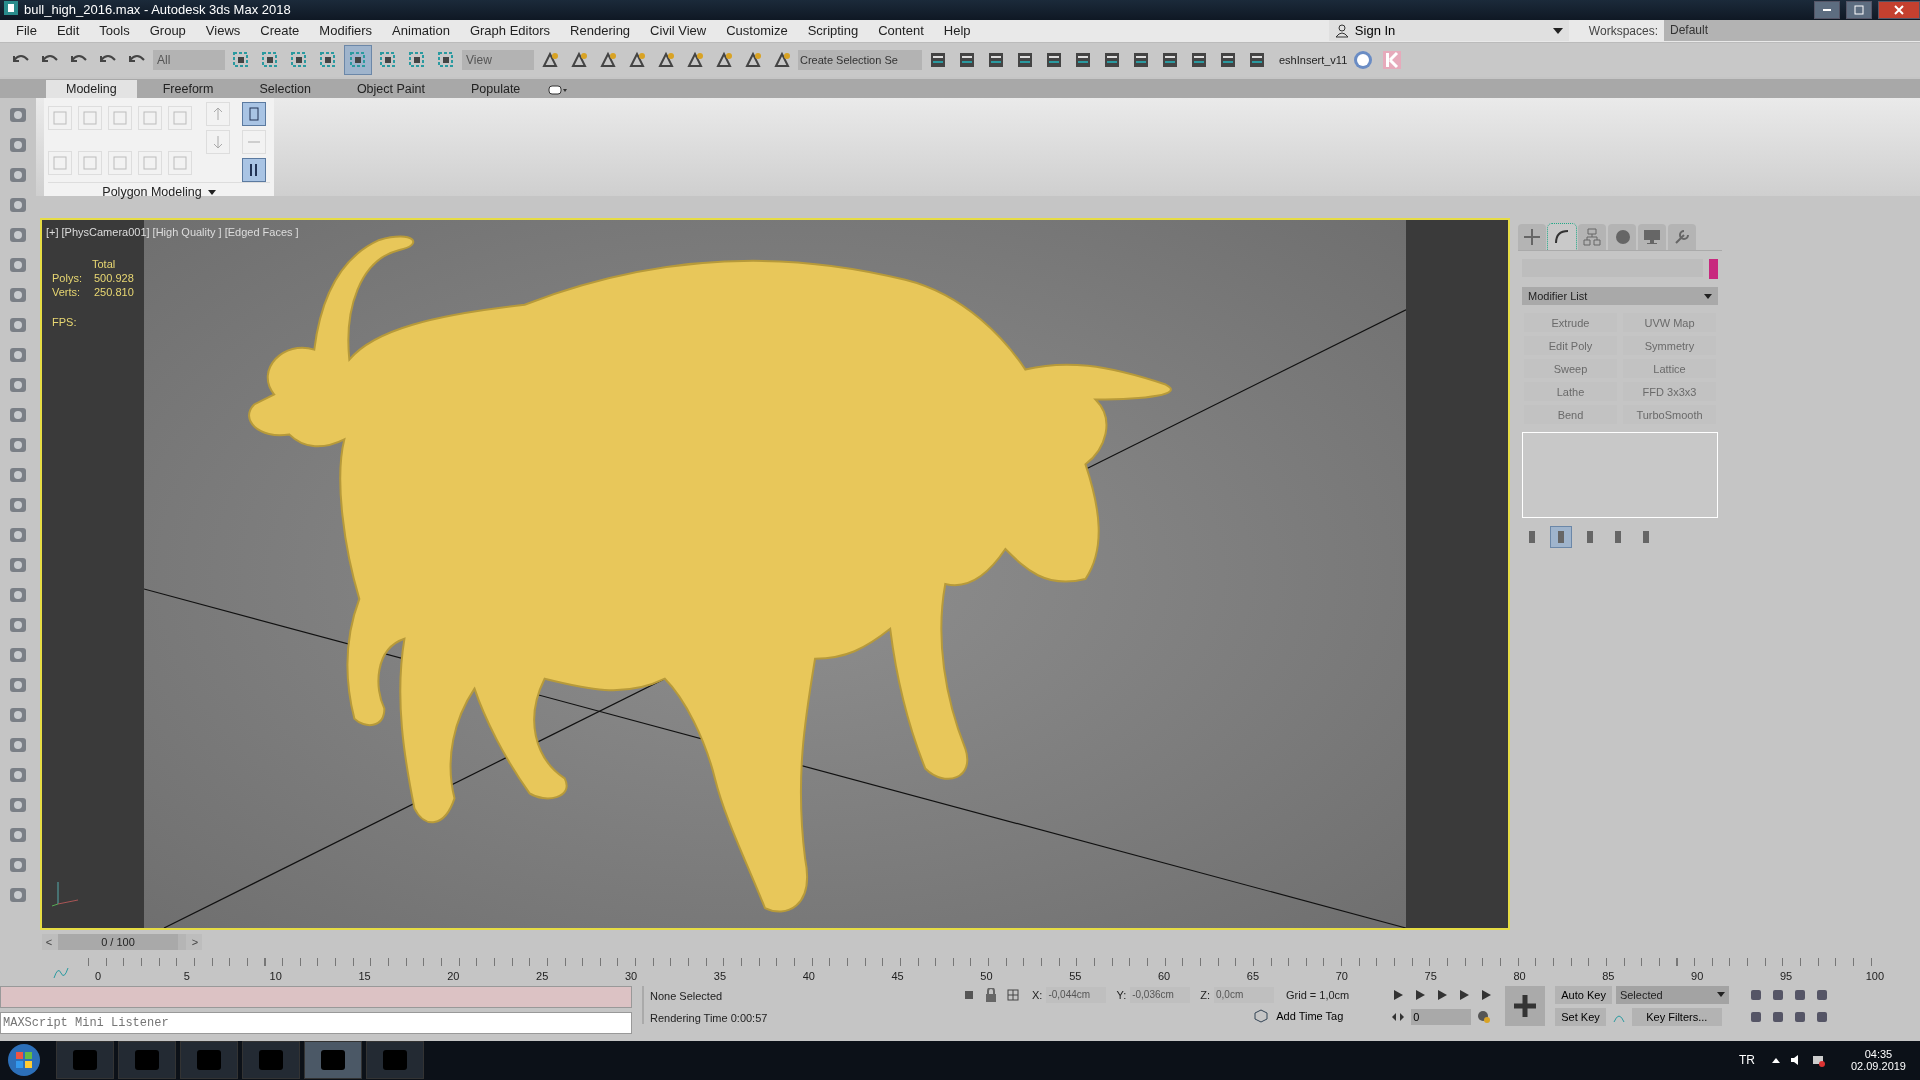 Image resolution: width=1920 pixels, height=1080 pixels. I want to click on frame-tick-label: 15, so click(364, 975).